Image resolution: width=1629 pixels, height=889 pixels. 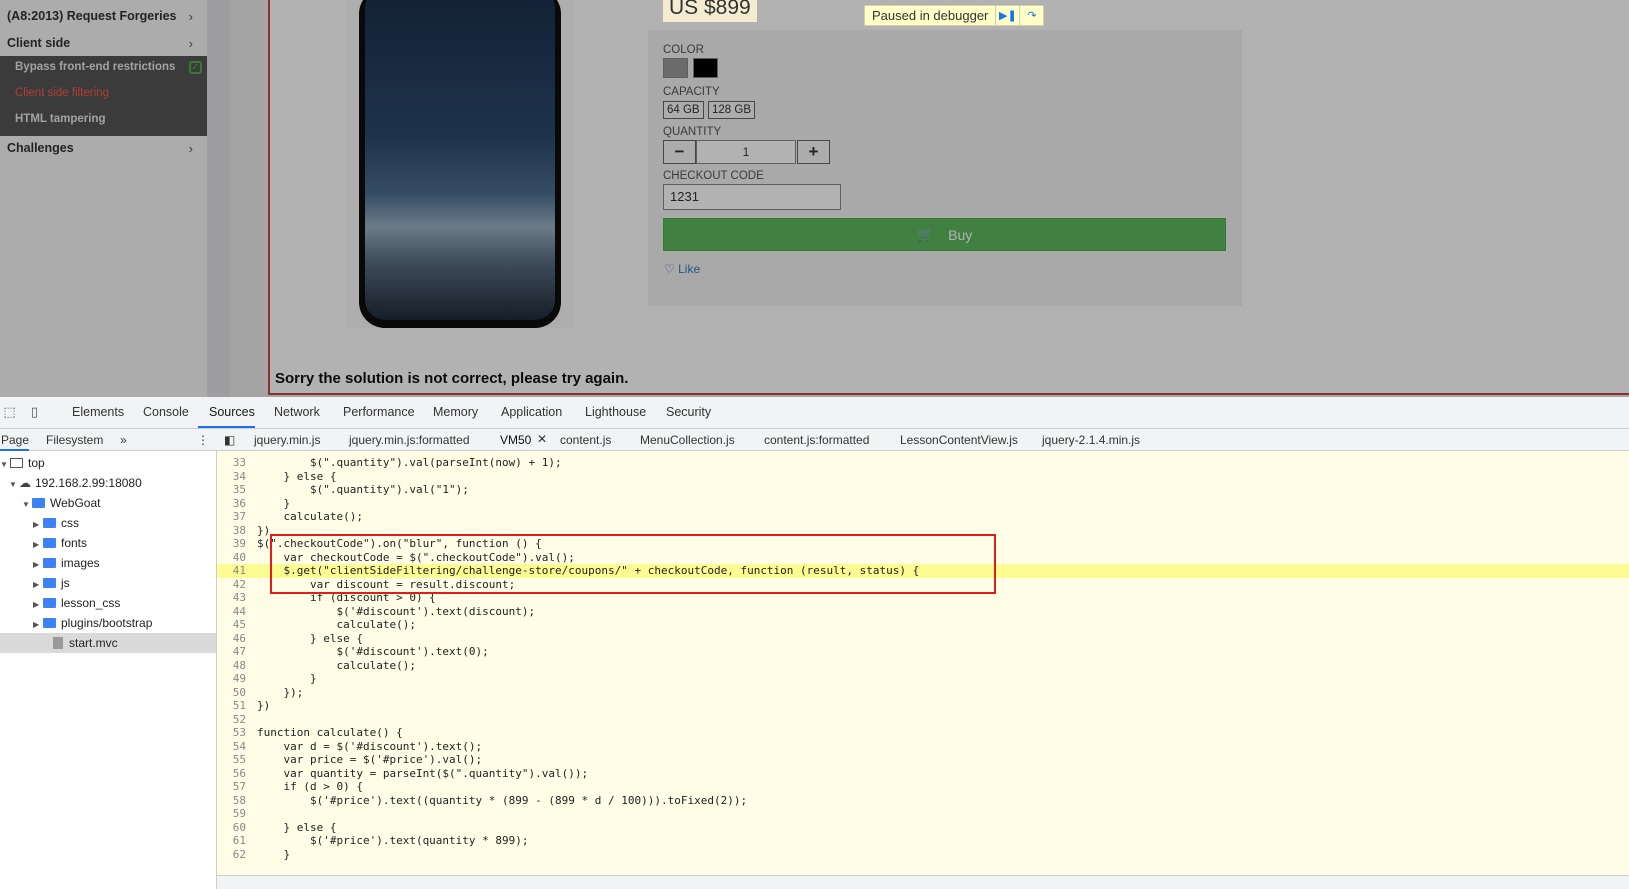 What do you see at coordinates (237, 747) in the screenshot?
I see `line-number: 54` at bounding box center [237, 747].